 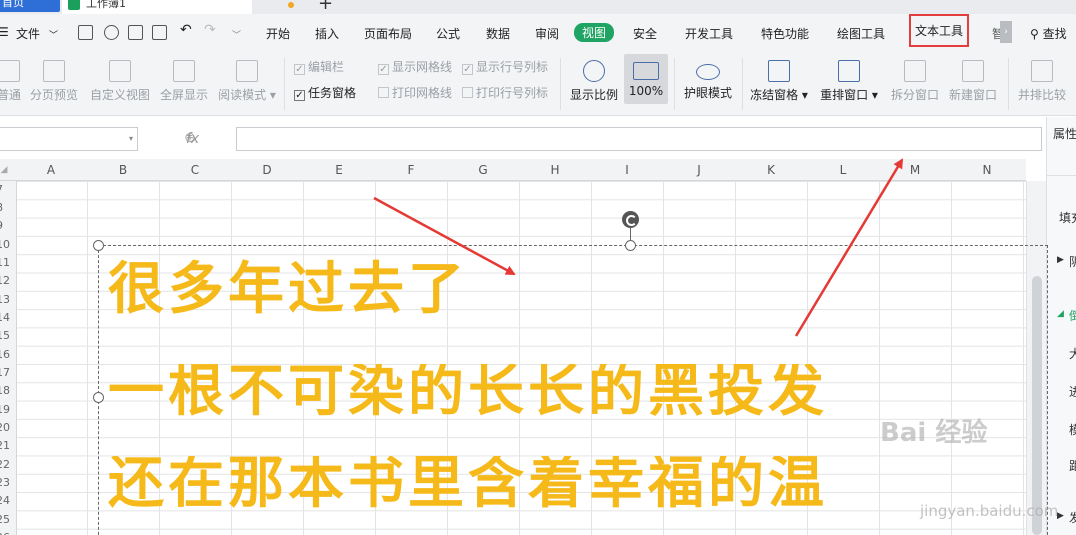 I want to click on arrow-to-text-tools, so click(x=849, y=247).